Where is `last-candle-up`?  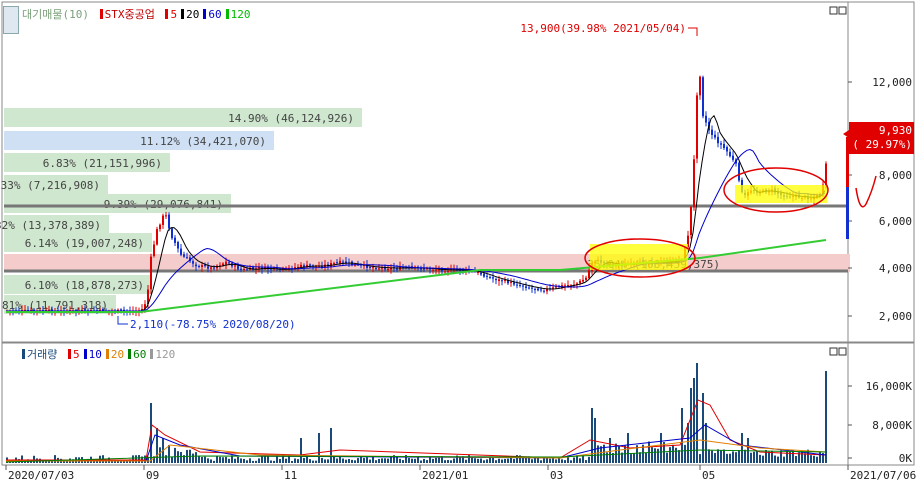 last-candle-up is located at coordinates (847, 162).